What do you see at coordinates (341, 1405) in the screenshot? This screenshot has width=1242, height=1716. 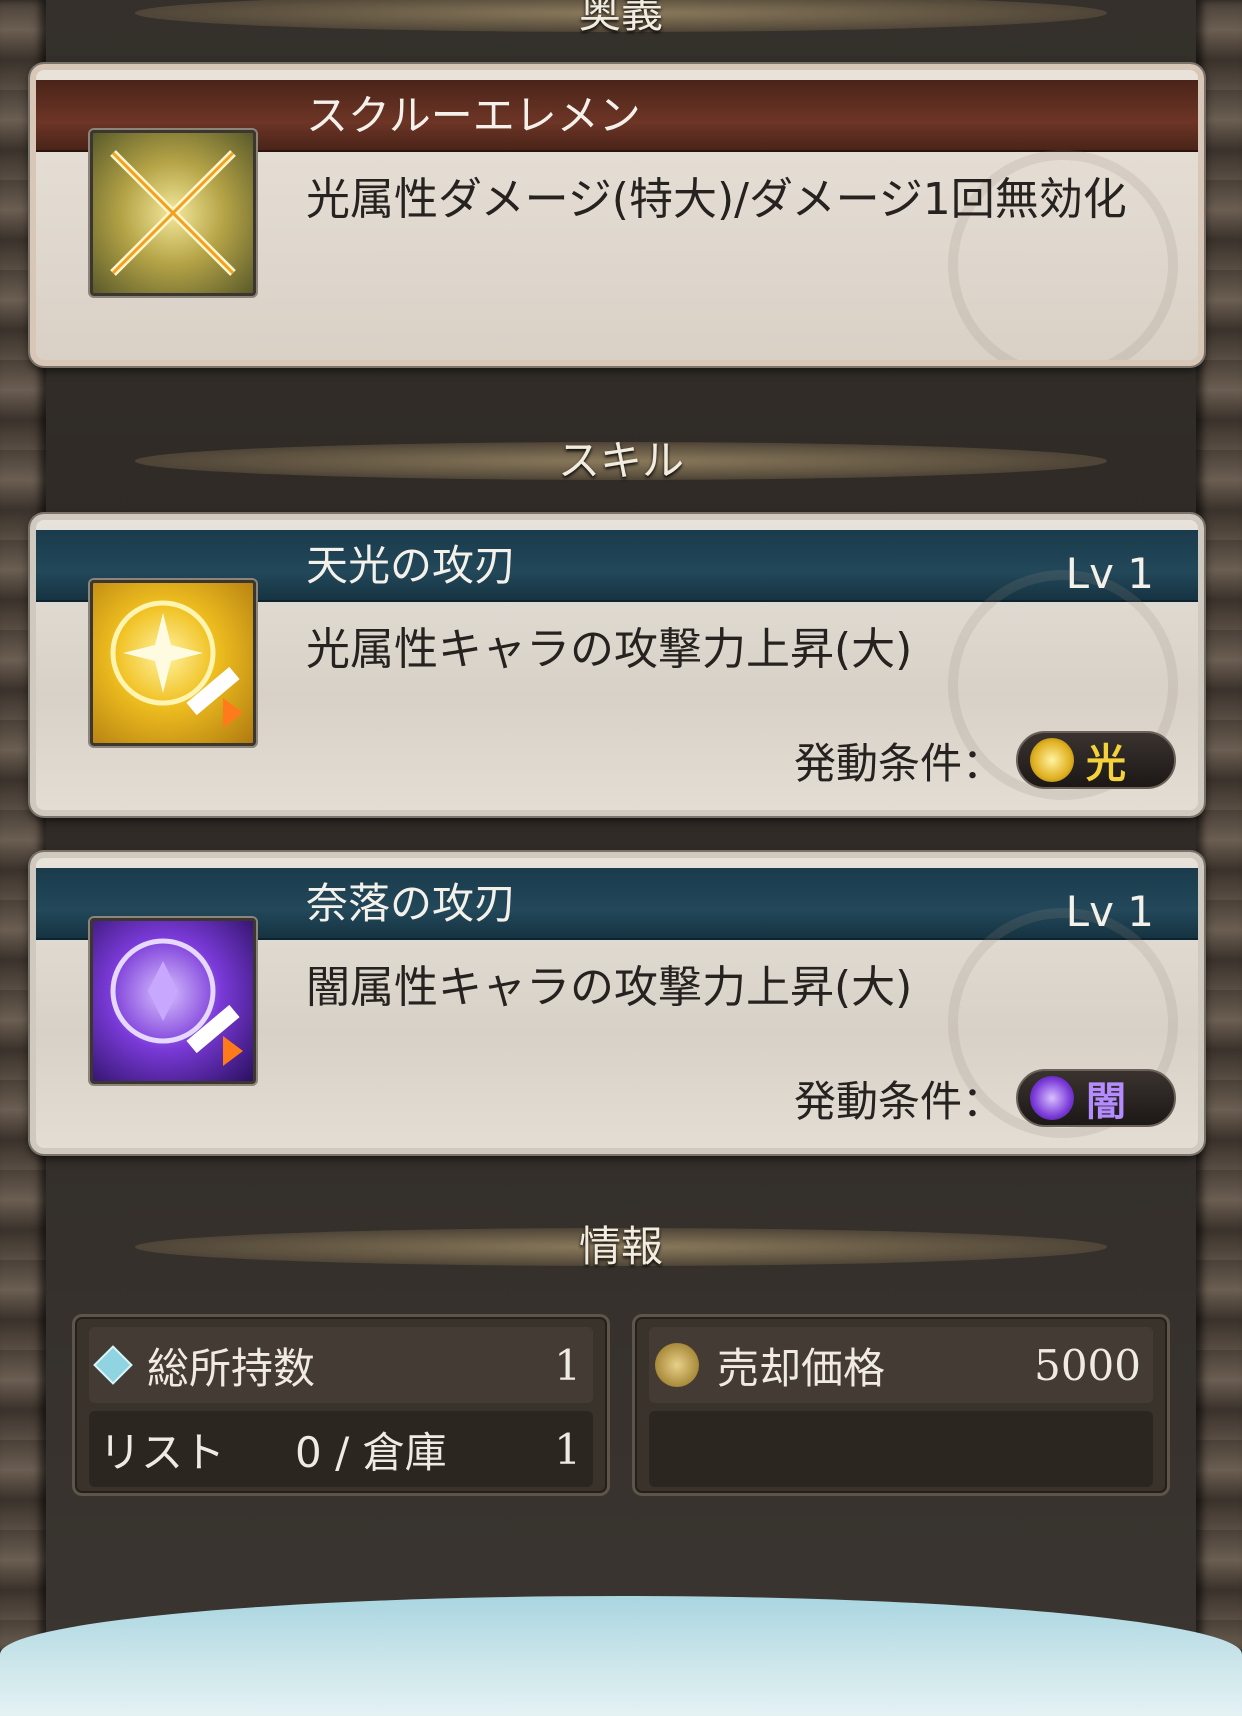 I see `ownership-box: 総所持数 1 リスト 0 / 倉庫 1` at bounding box center [341, 1405].